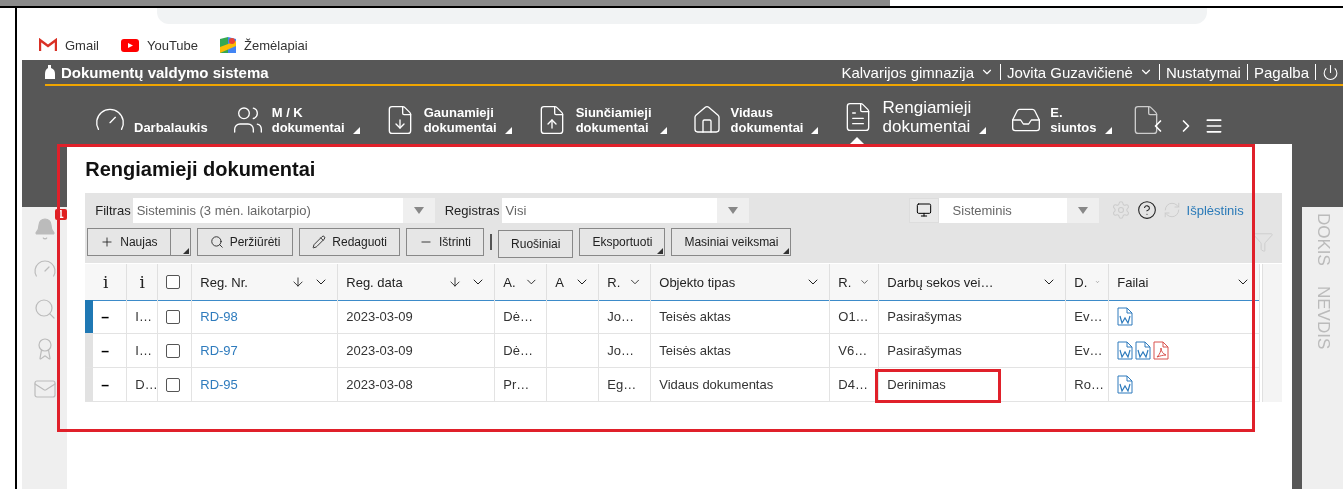 This screenshot has height=489, width=1343. I want to click on table-cell: Derinimas, so click(916, 384).